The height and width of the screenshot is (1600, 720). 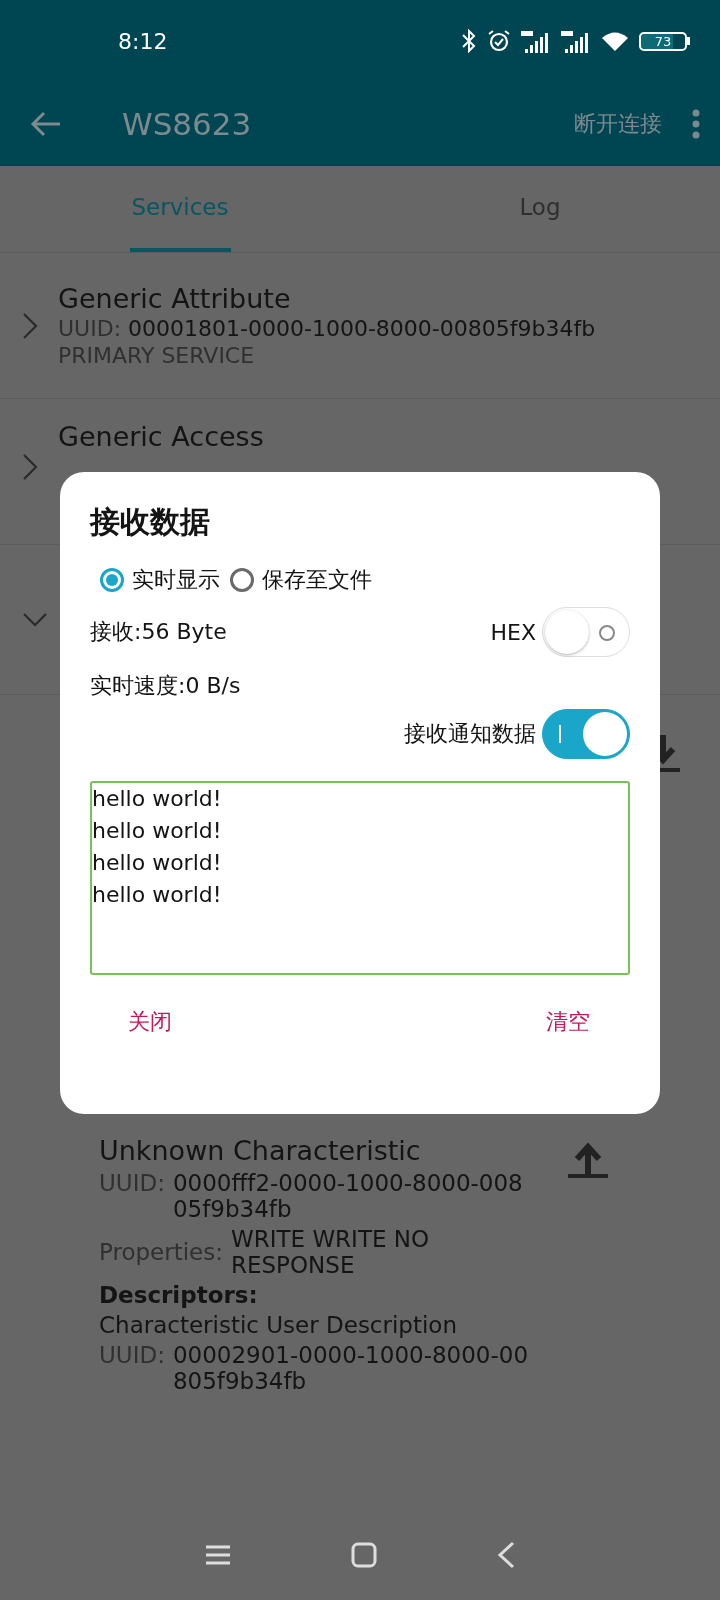 I want to click on more-options-icon, so click(x=696, y=124).